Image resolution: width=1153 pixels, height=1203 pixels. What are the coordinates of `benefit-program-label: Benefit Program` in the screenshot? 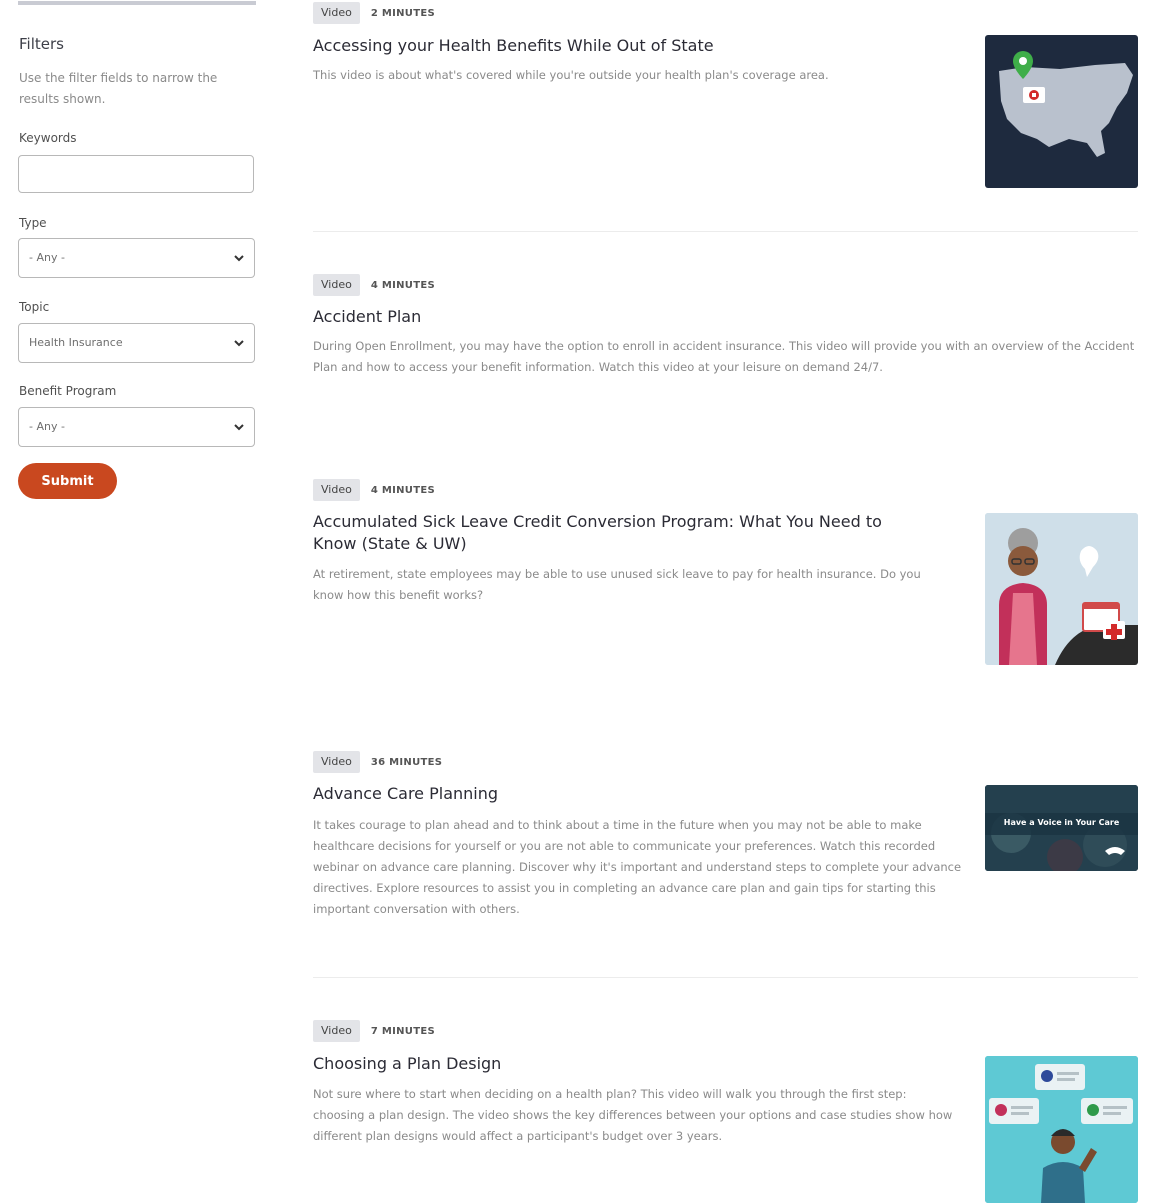 It's located at (68, 391).